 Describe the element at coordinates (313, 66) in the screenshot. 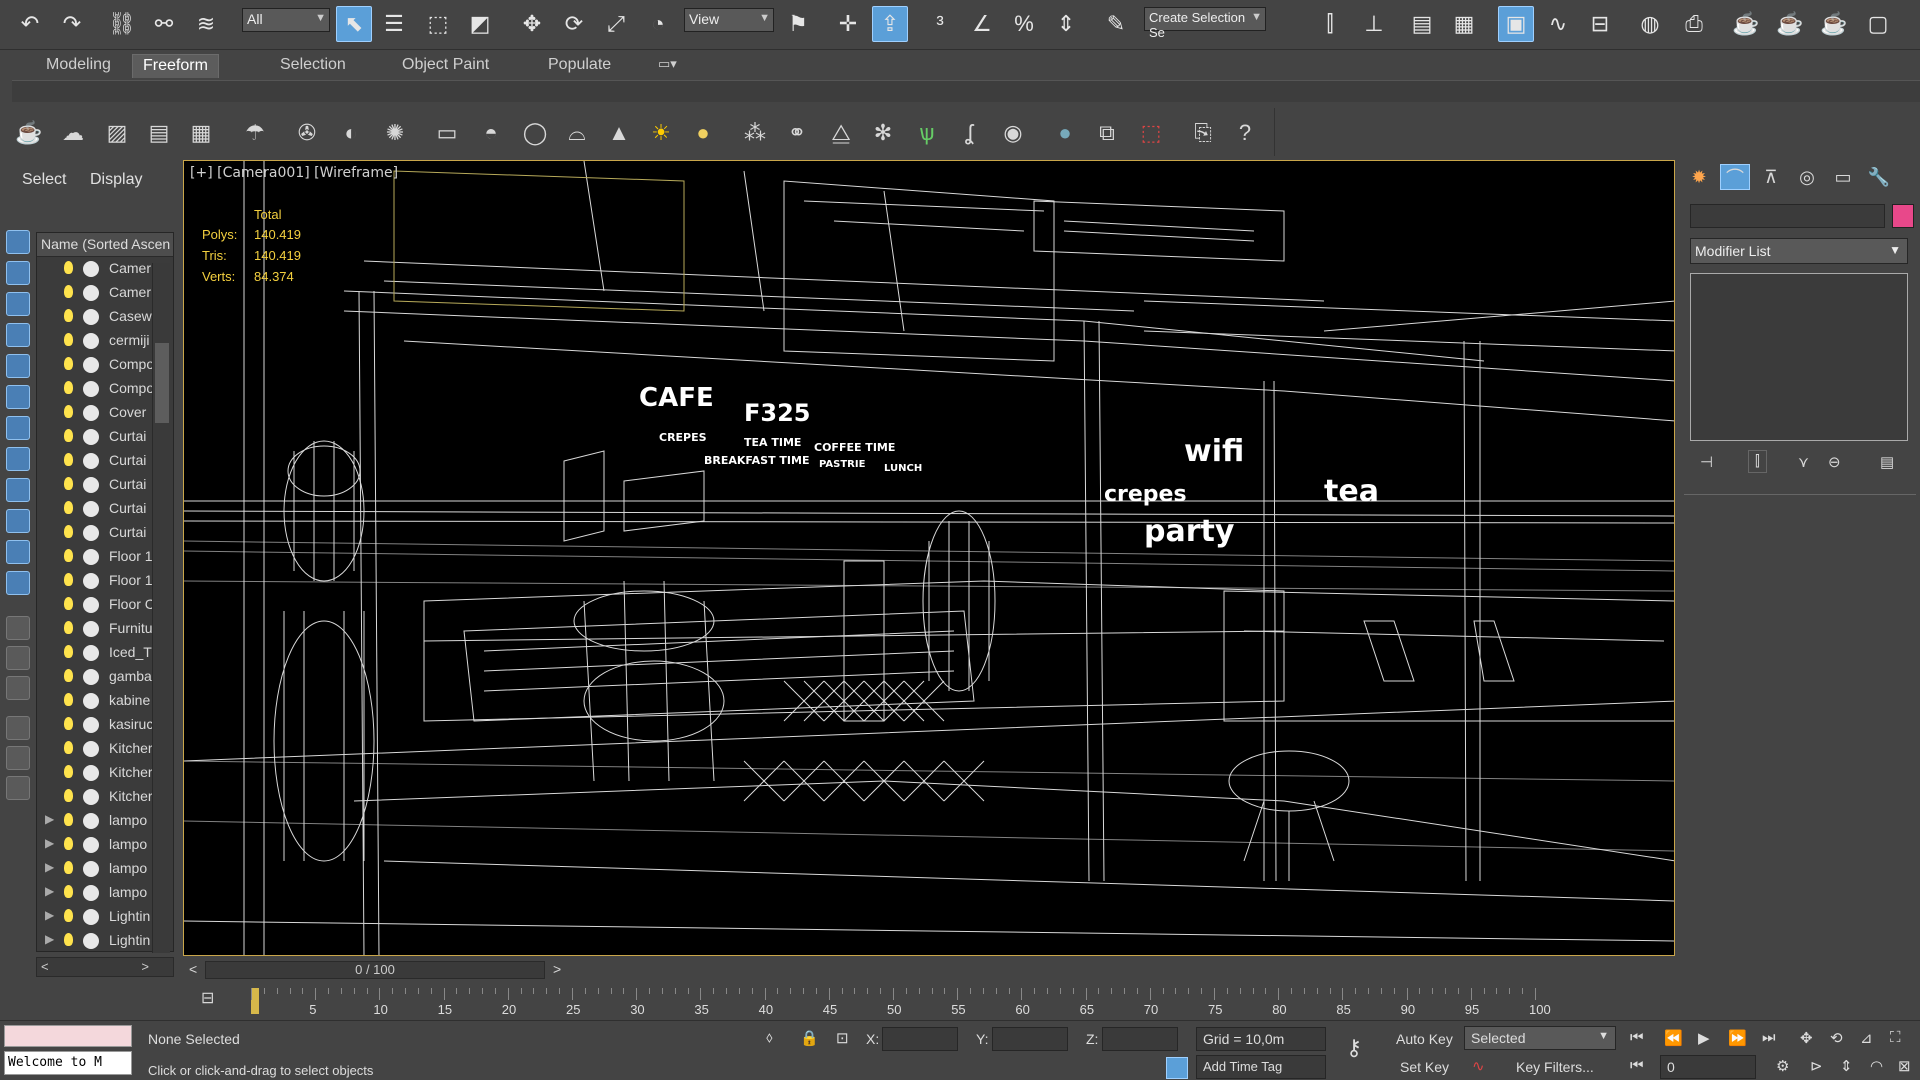

I see `tab-selection: Selection` at that location.